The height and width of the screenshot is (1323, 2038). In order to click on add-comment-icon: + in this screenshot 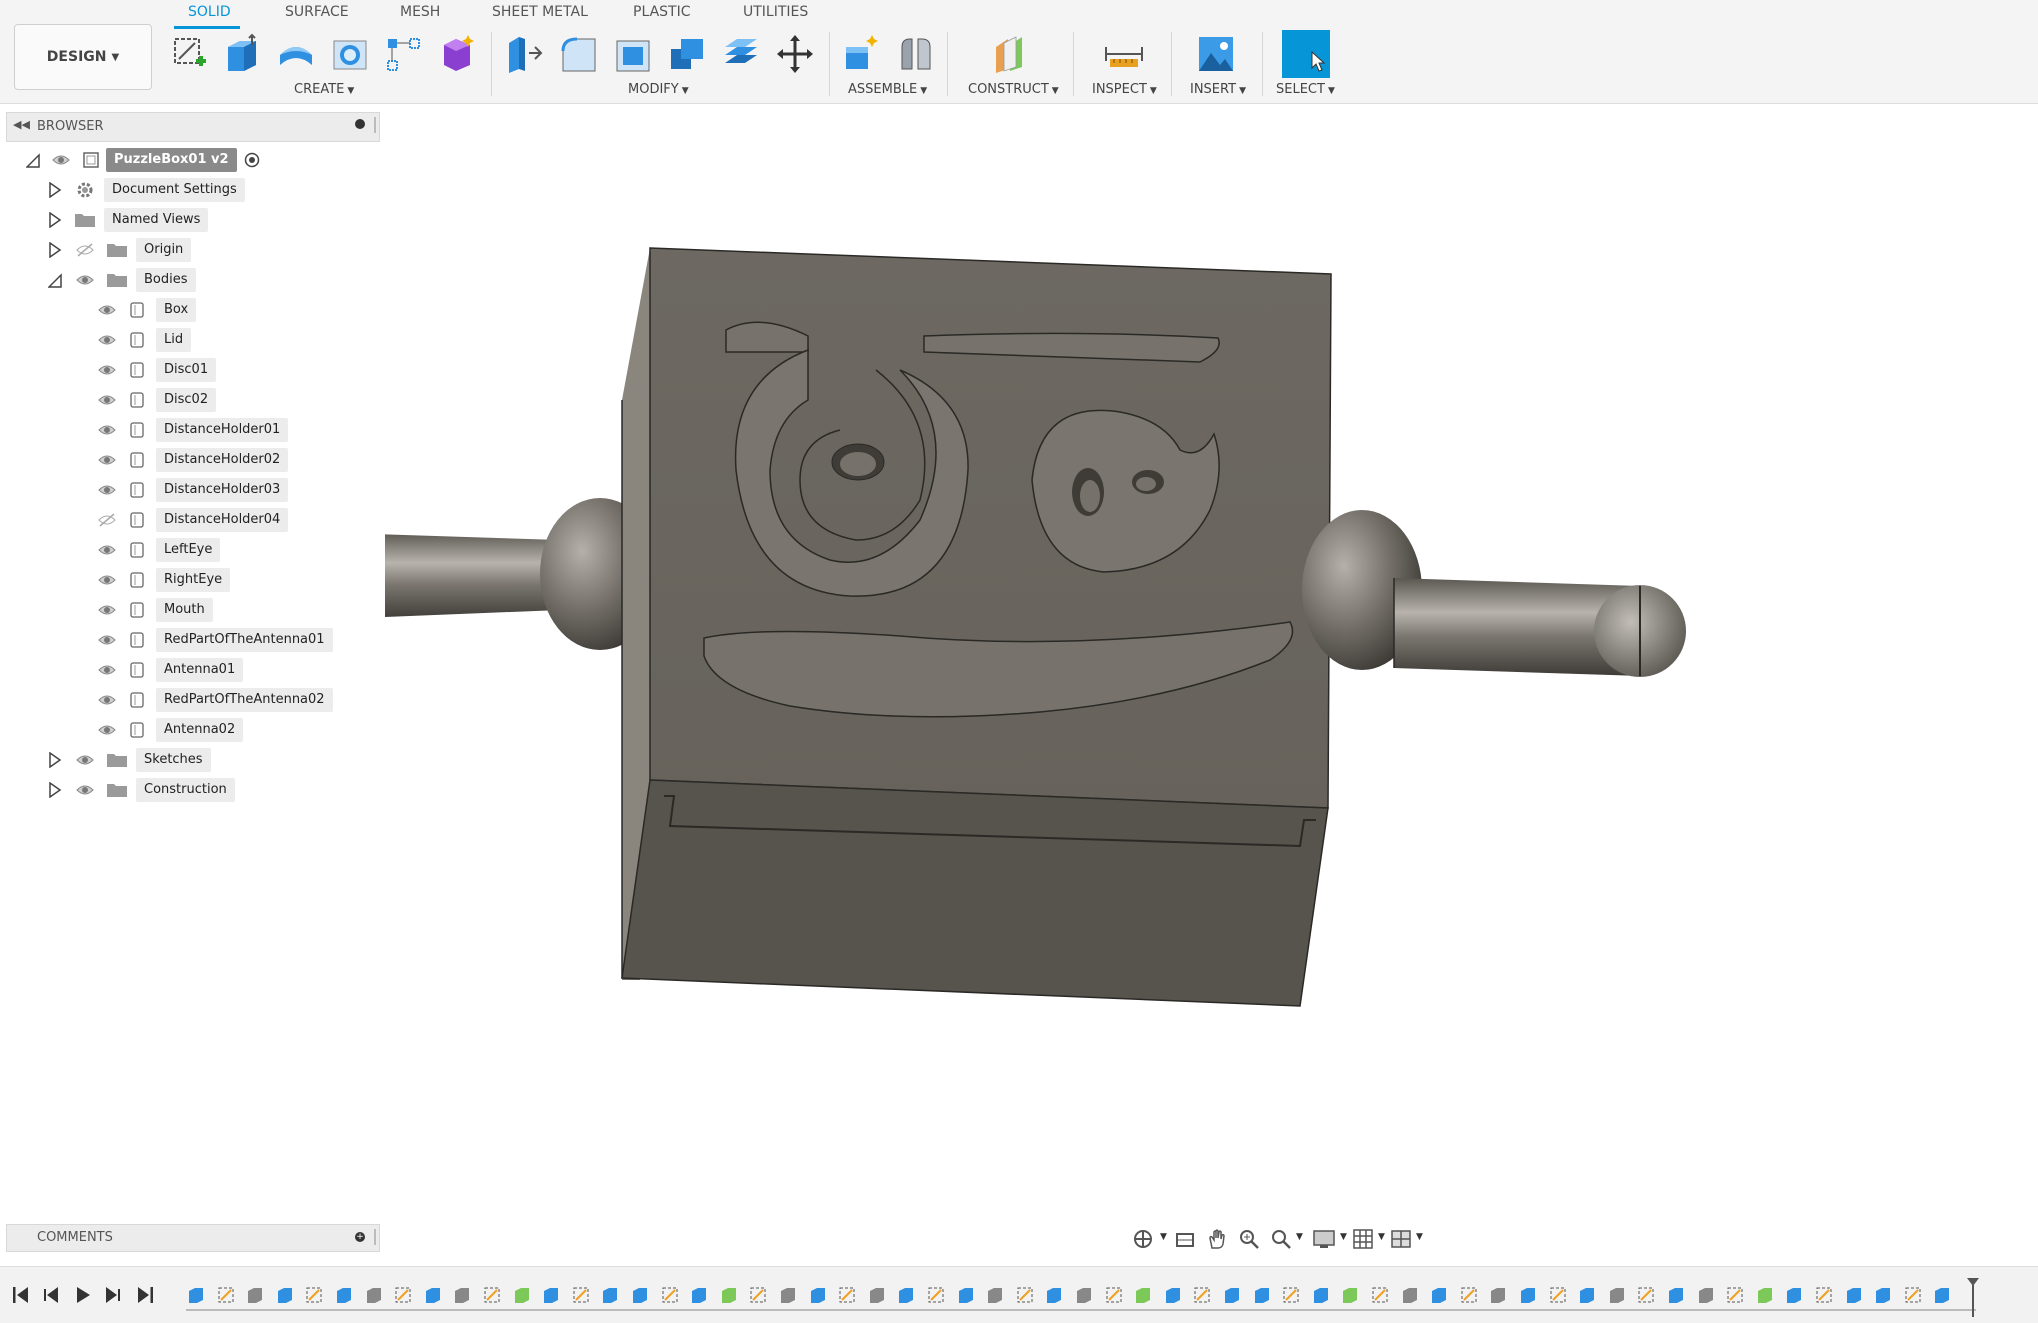, I will do `click(360, 1237)`.